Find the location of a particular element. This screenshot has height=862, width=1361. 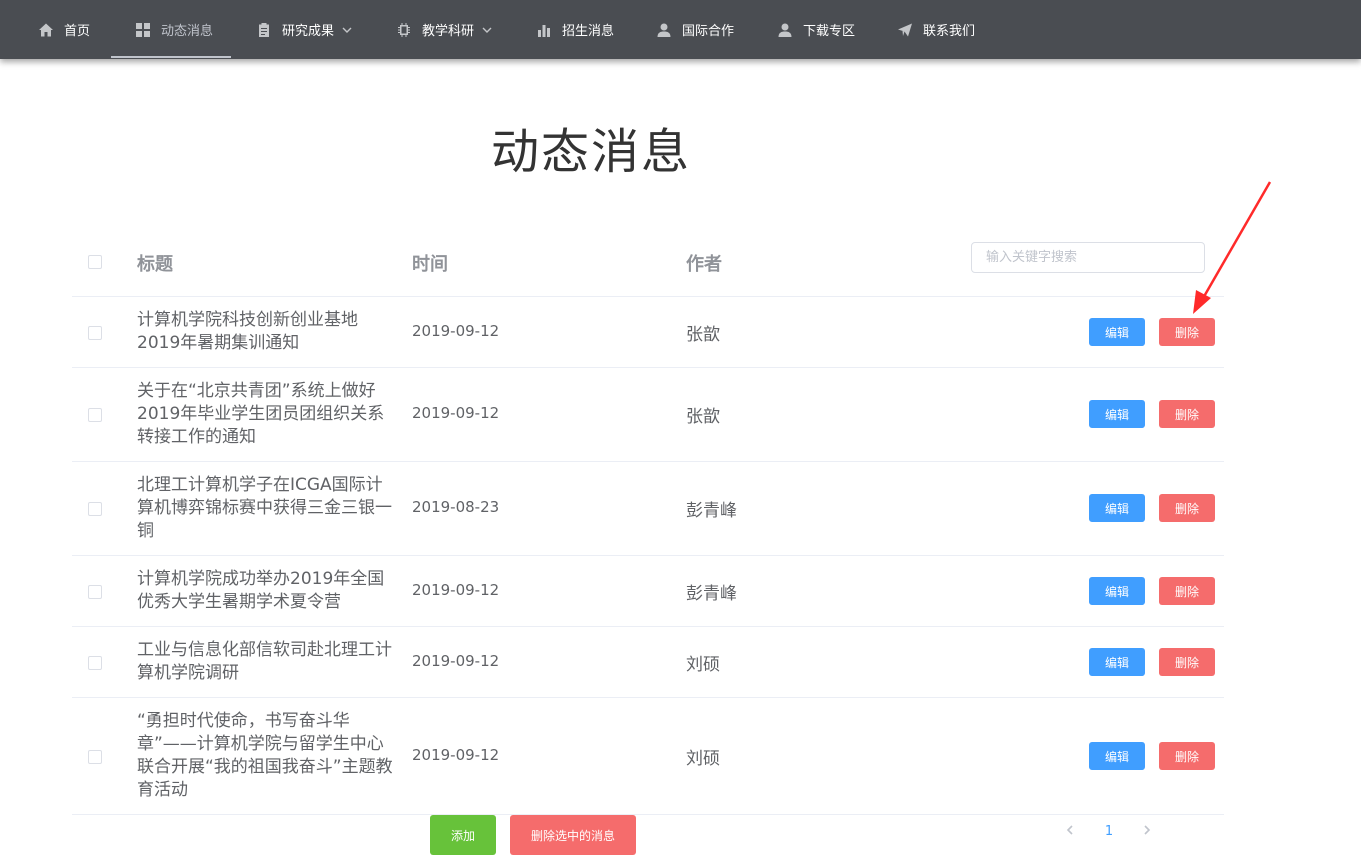

add-button: 添加 is located at coordinates (463, 835).